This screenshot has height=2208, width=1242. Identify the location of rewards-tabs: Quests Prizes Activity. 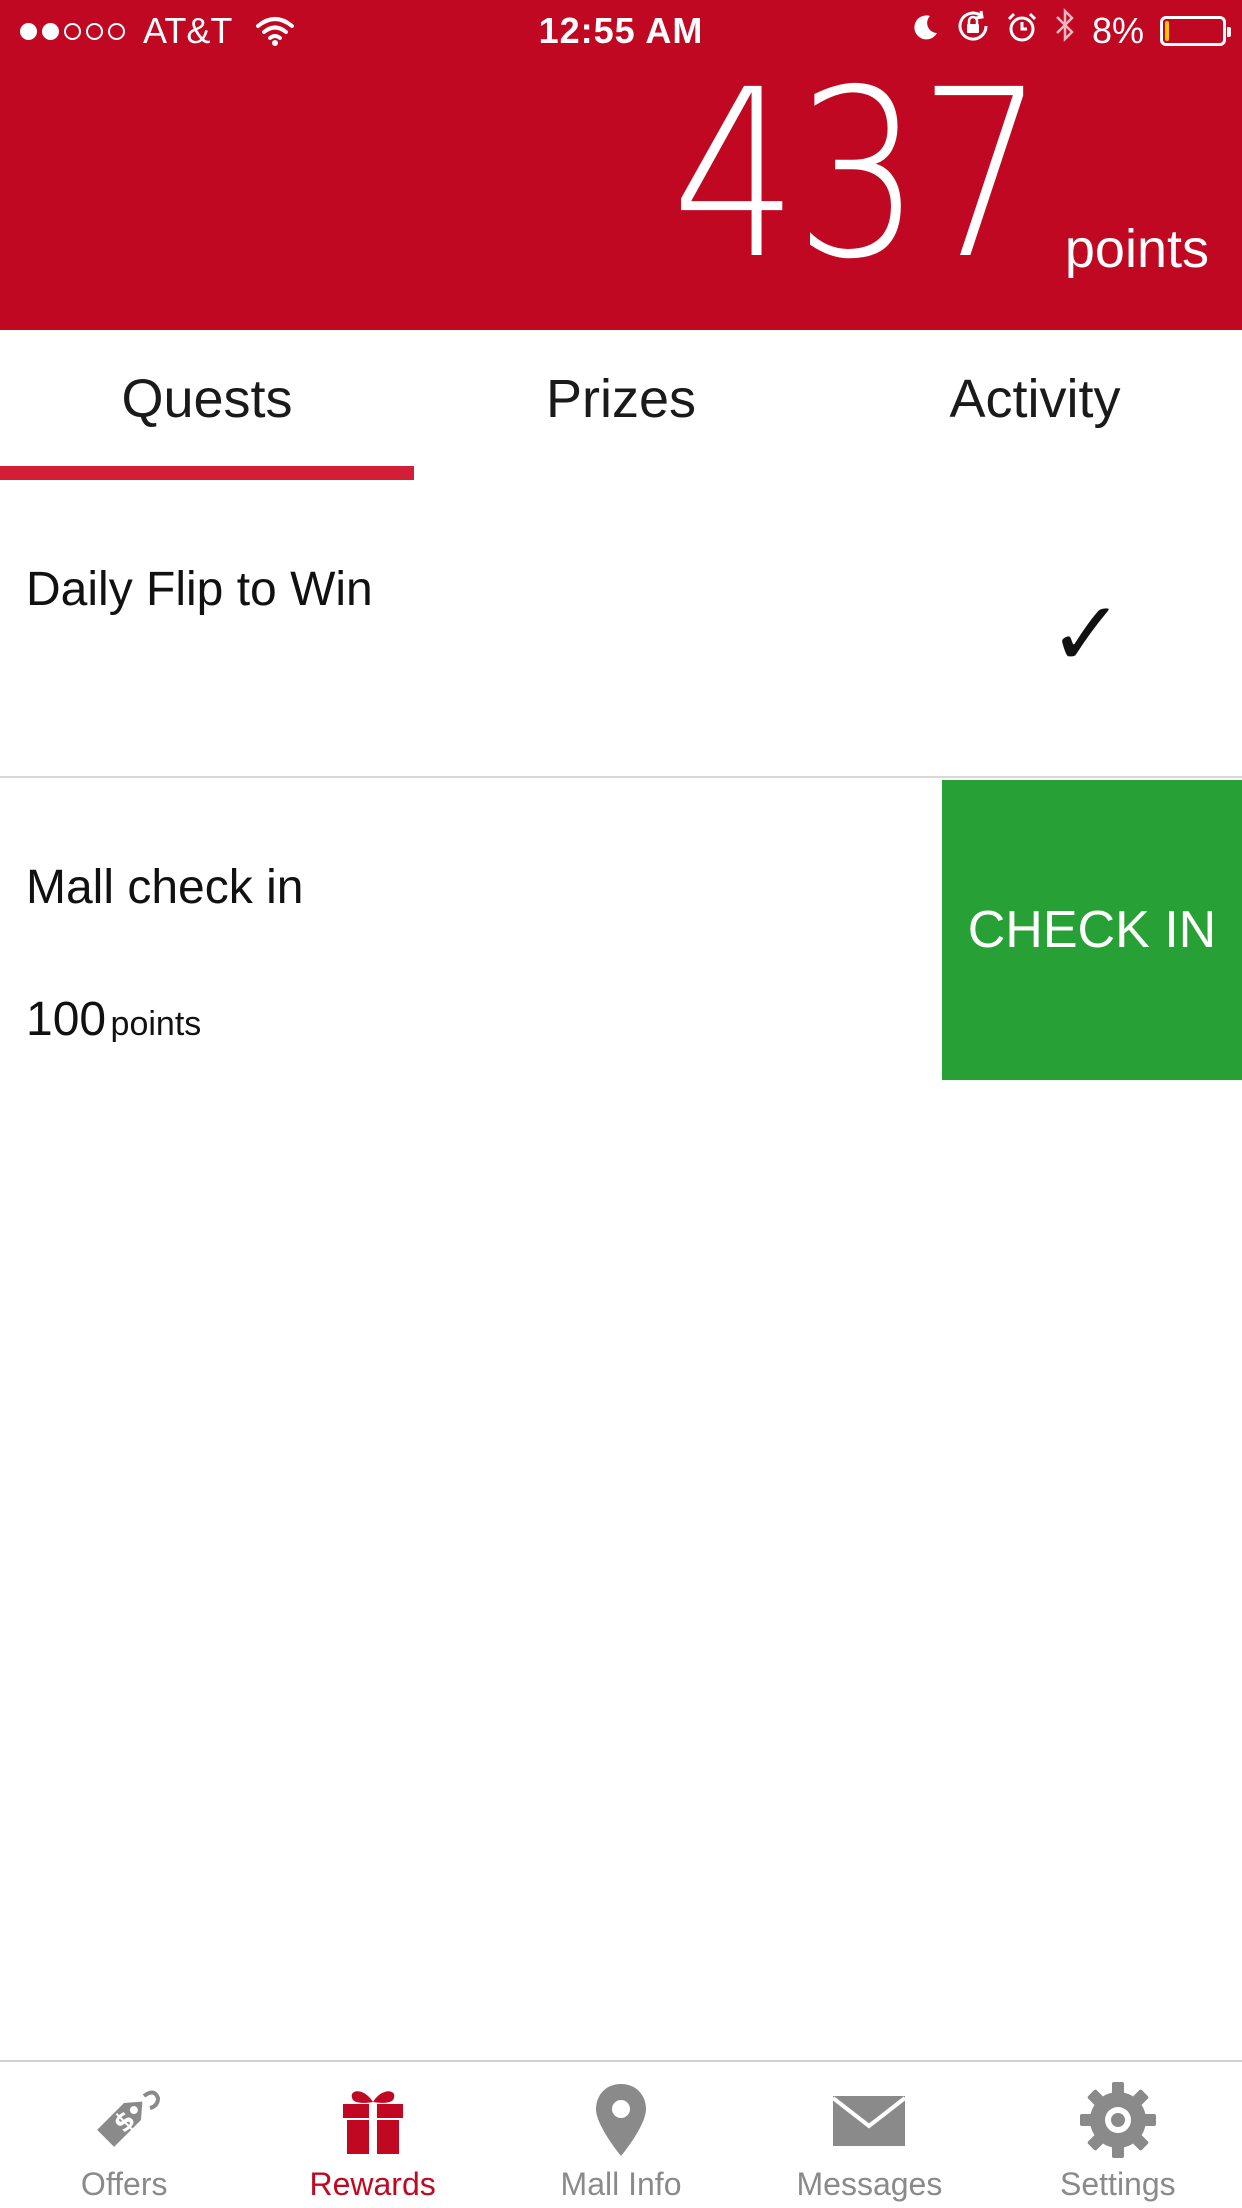
(621, 405).